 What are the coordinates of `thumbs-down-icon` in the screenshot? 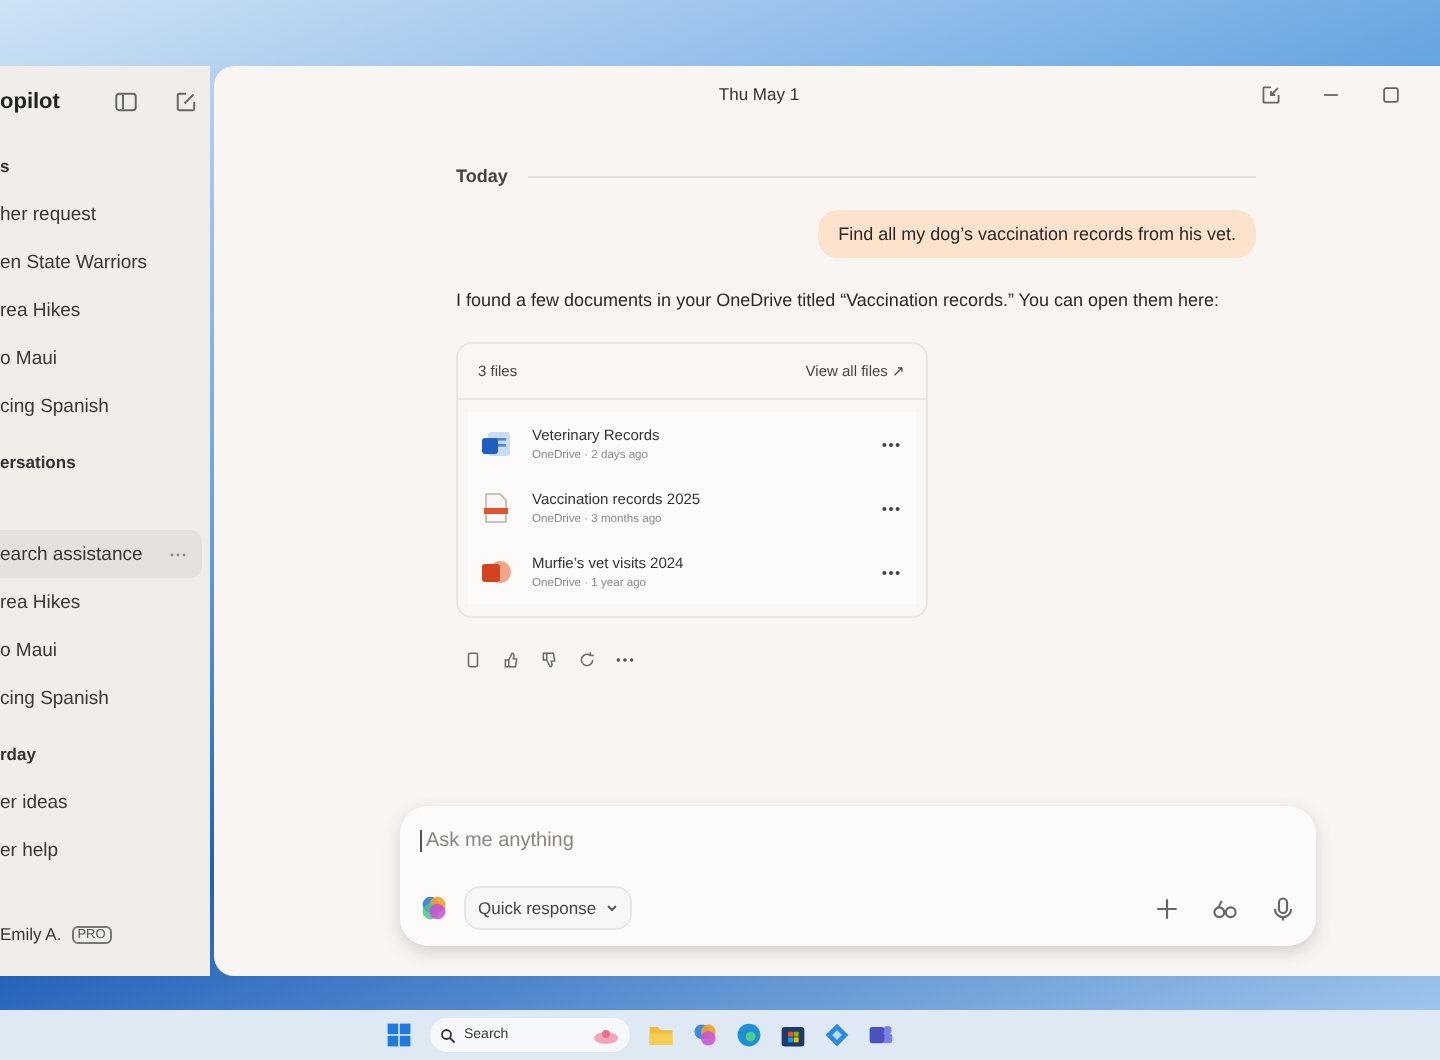 It's located at (549, 660).